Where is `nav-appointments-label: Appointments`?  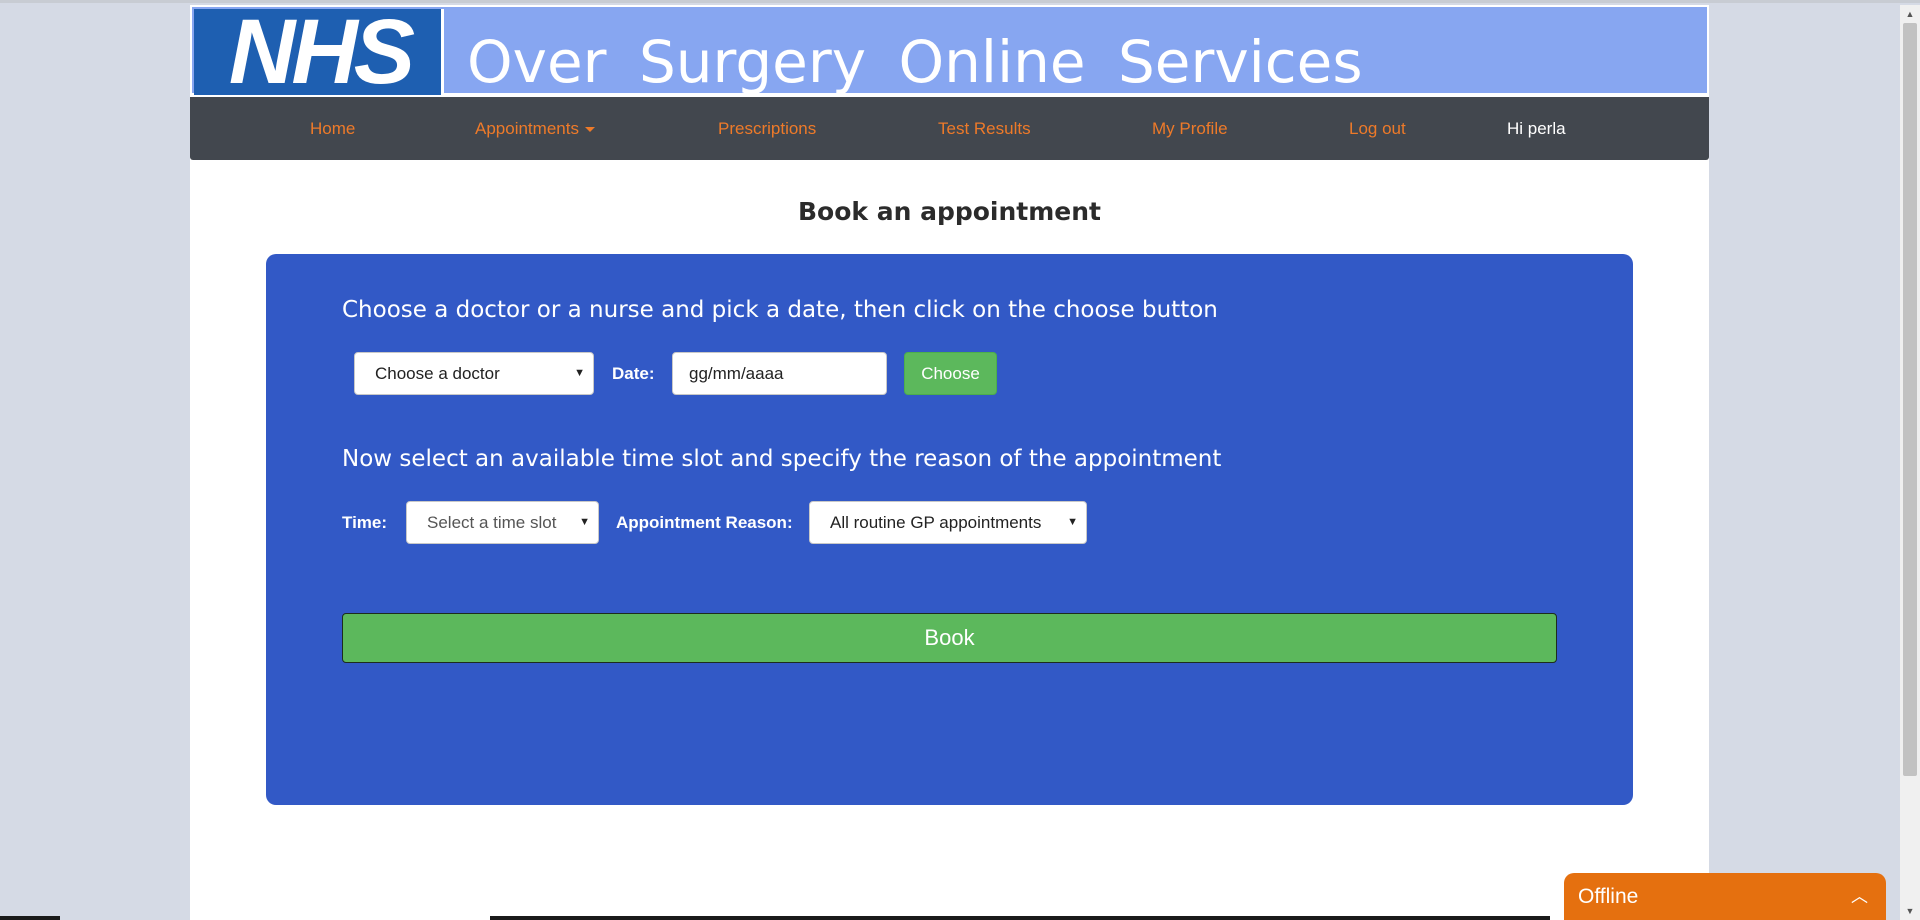
nav-appointments-label: Appointments is located at coordinates (527, 128).